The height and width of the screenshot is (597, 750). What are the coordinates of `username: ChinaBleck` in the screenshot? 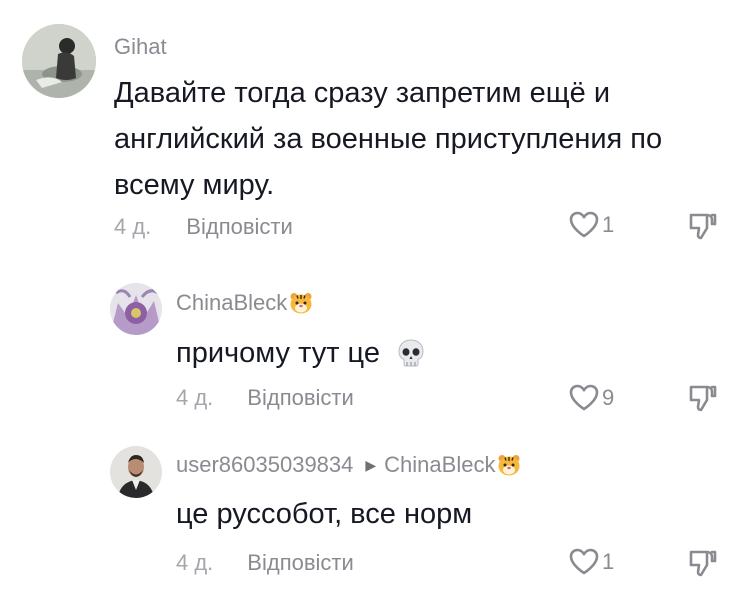 It's located at (231, 303).